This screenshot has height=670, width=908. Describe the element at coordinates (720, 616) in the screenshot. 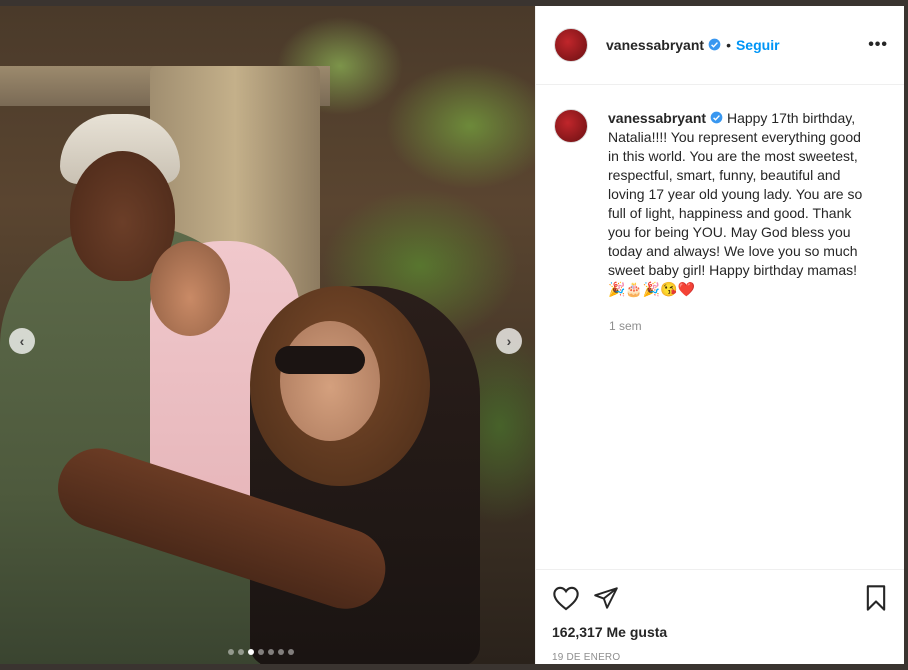

I see `post-actions: 162,317 Me gusta 19 DE ENERO` at that location.